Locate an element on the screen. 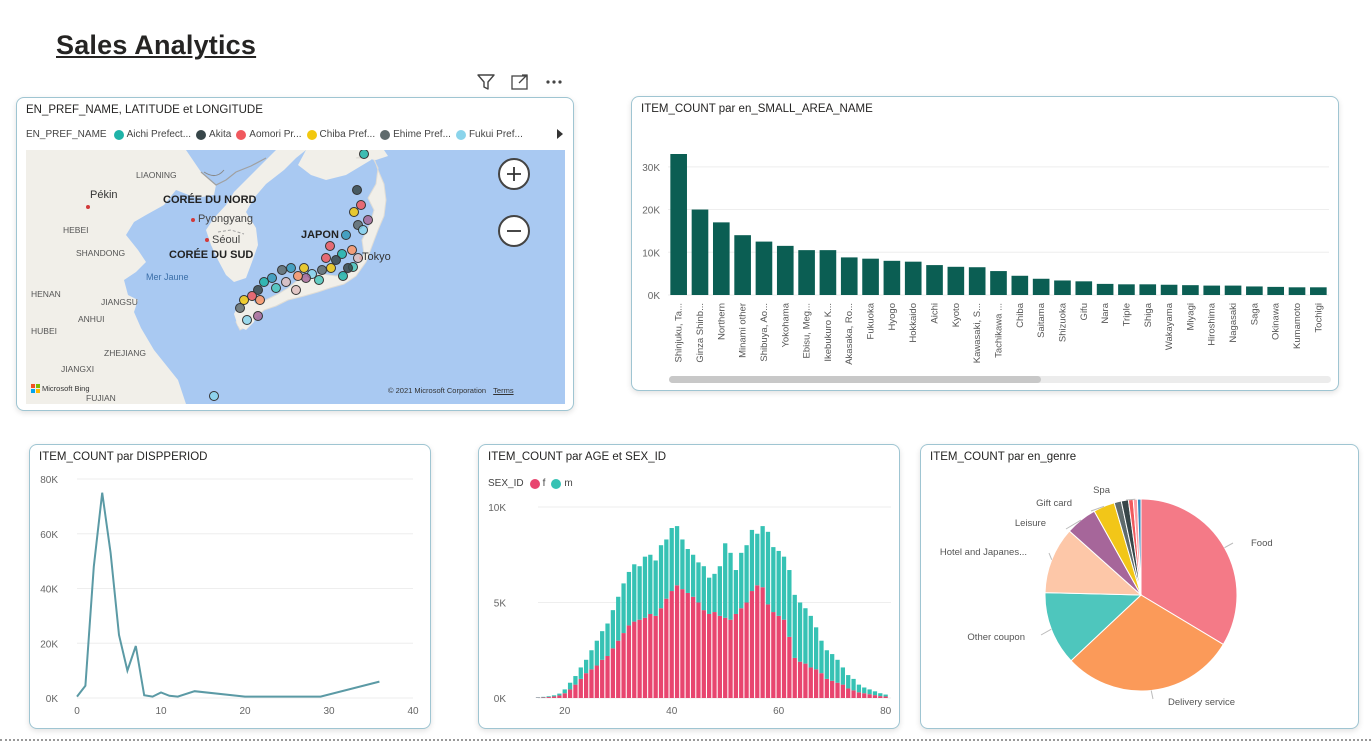 This screenshot has width=1371, height=742. filter-icon is located at coordinates (486, 82).